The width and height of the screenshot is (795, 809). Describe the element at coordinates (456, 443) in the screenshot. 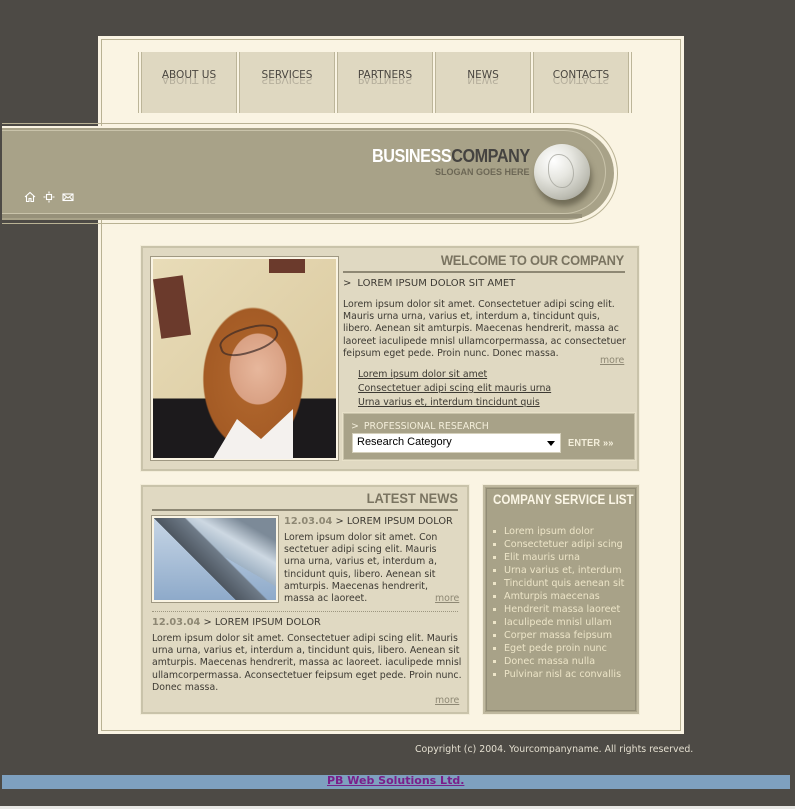

I see `research-category-select: Research Category` at that location.